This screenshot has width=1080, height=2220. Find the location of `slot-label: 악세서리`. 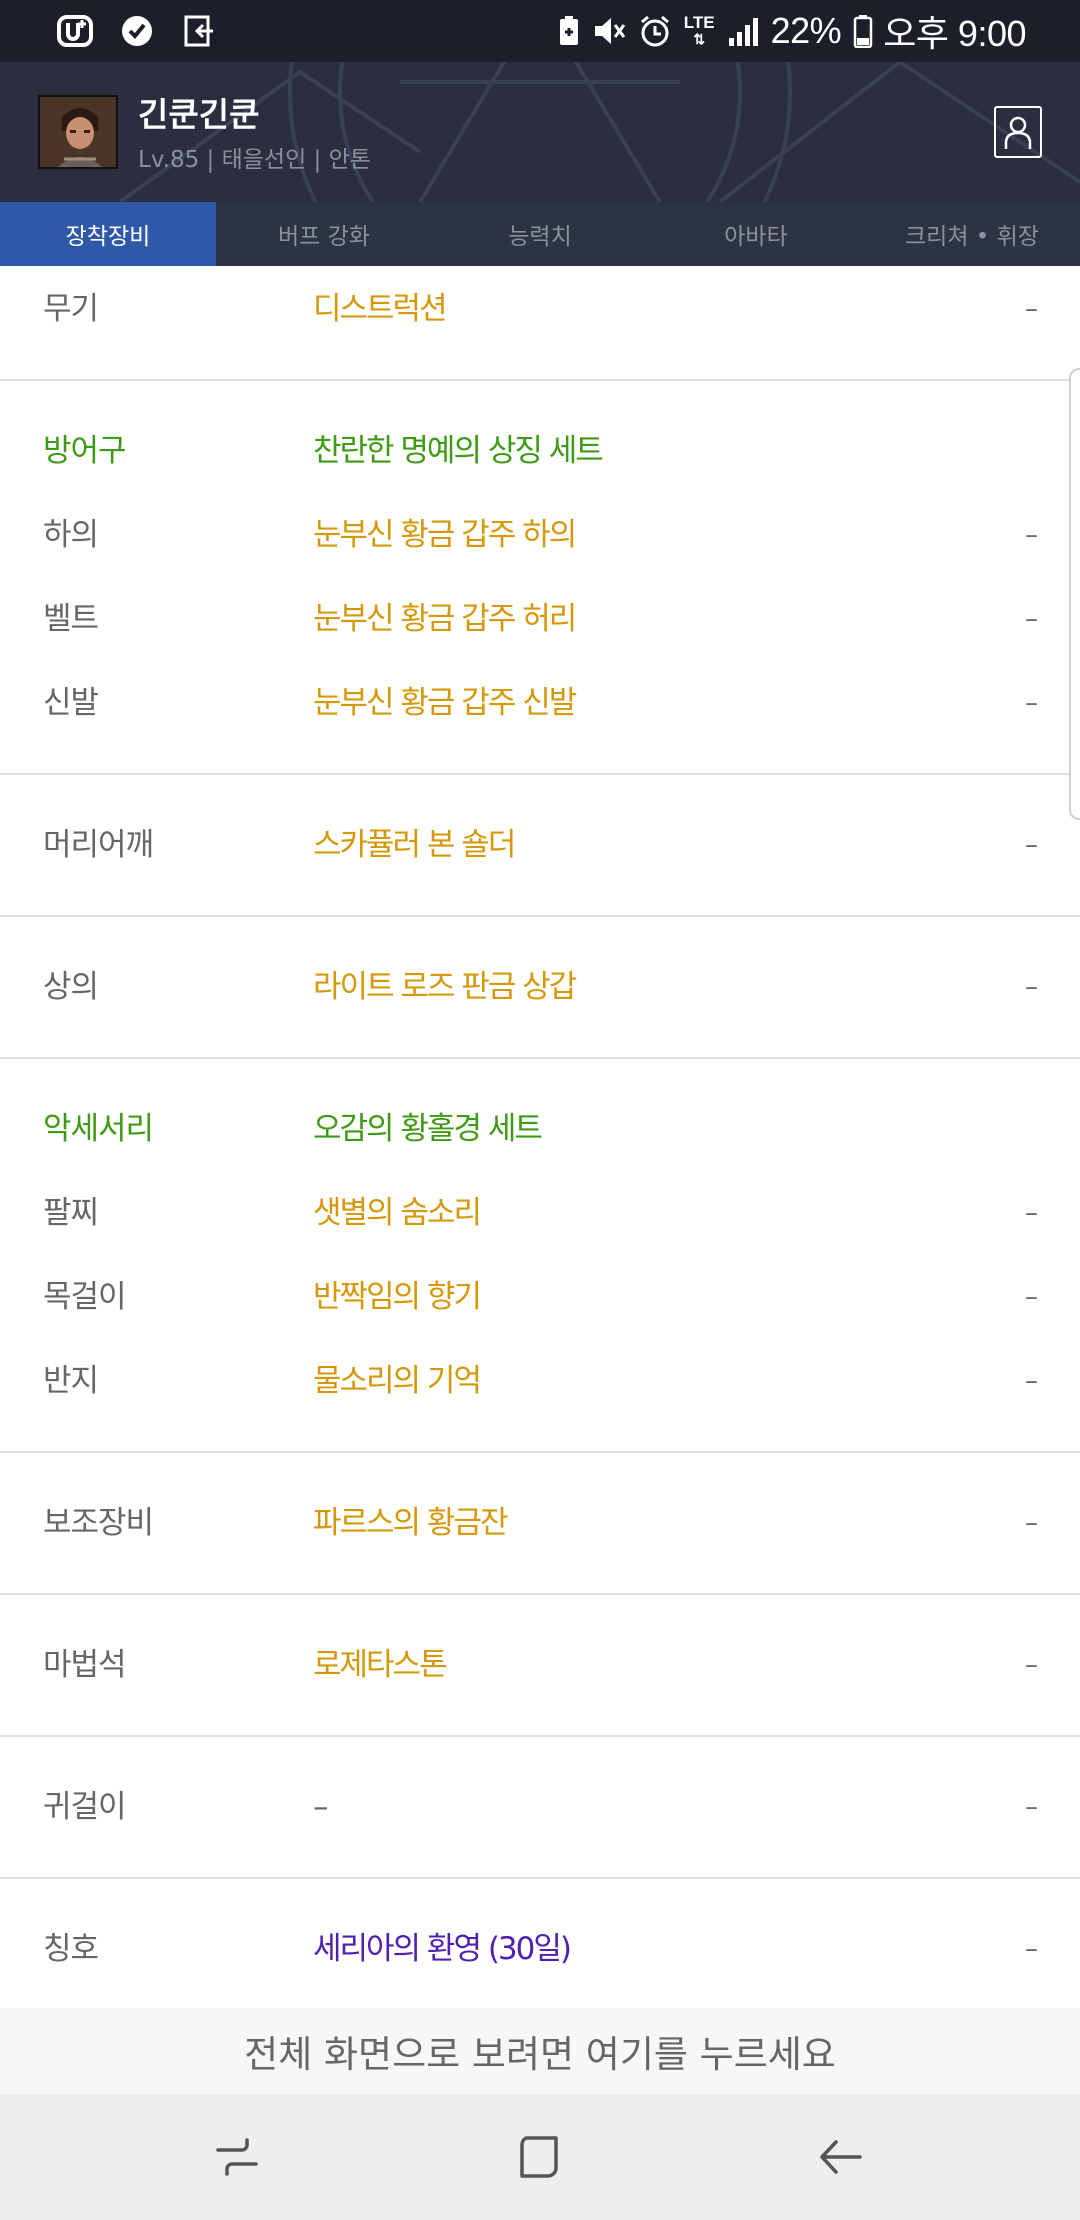

slot-label: 악세서리 is located at coordinates (98, 1129).